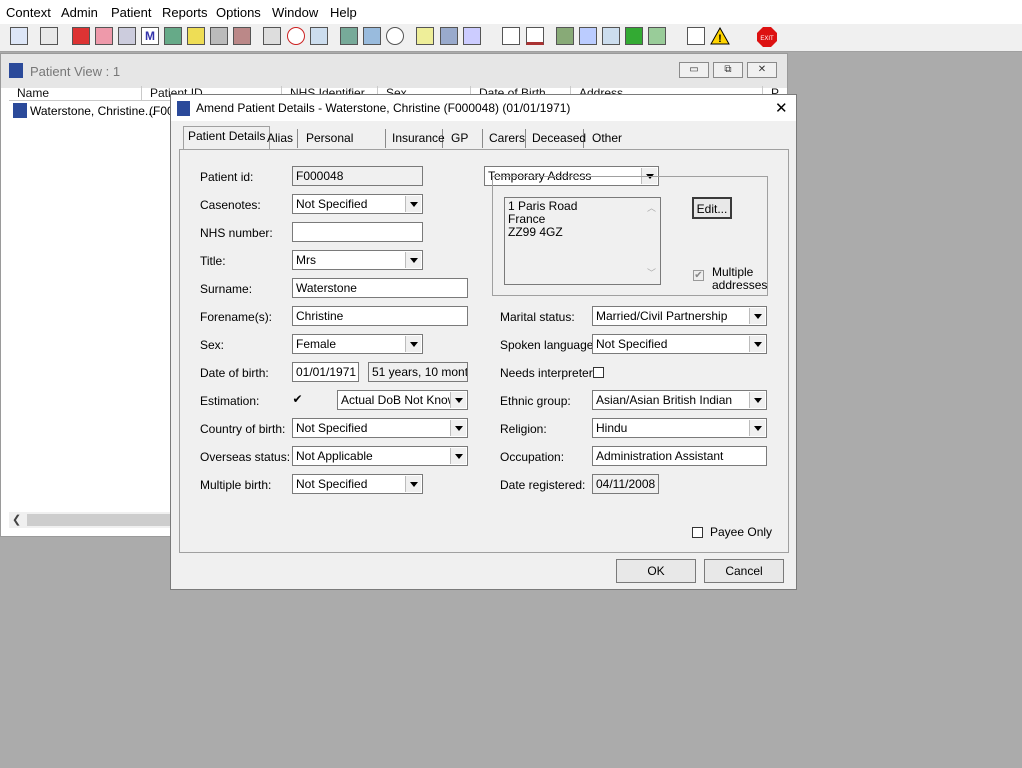  I want to click on overseas-status-select: Not Applicable, so click(380, 456).